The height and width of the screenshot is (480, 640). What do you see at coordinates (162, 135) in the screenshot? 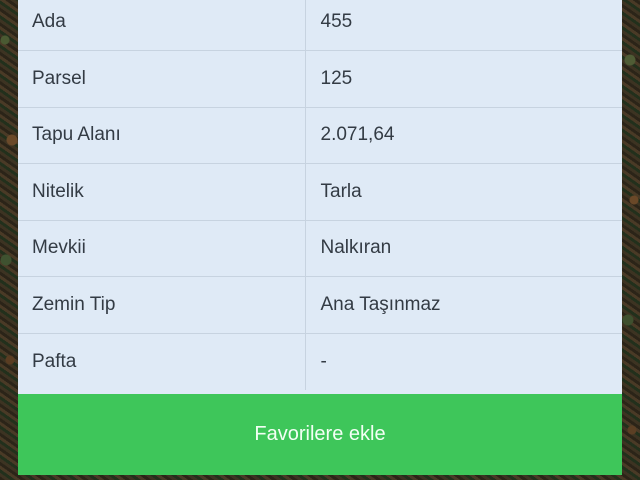
I see `info-label: Tapu Alanı` at bounding box center [162, 135].